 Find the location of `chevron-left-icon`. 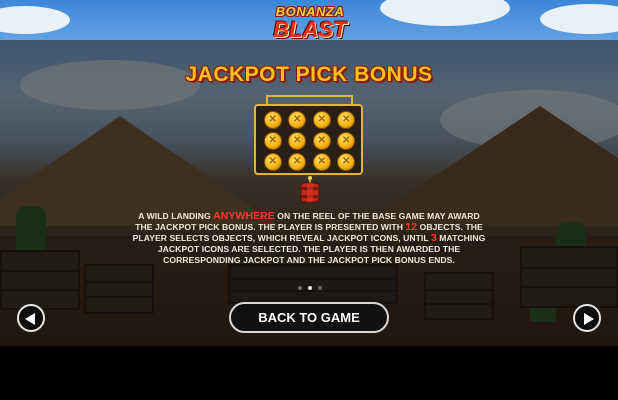

chevron-left-icon is located at coordinates (30, 319).